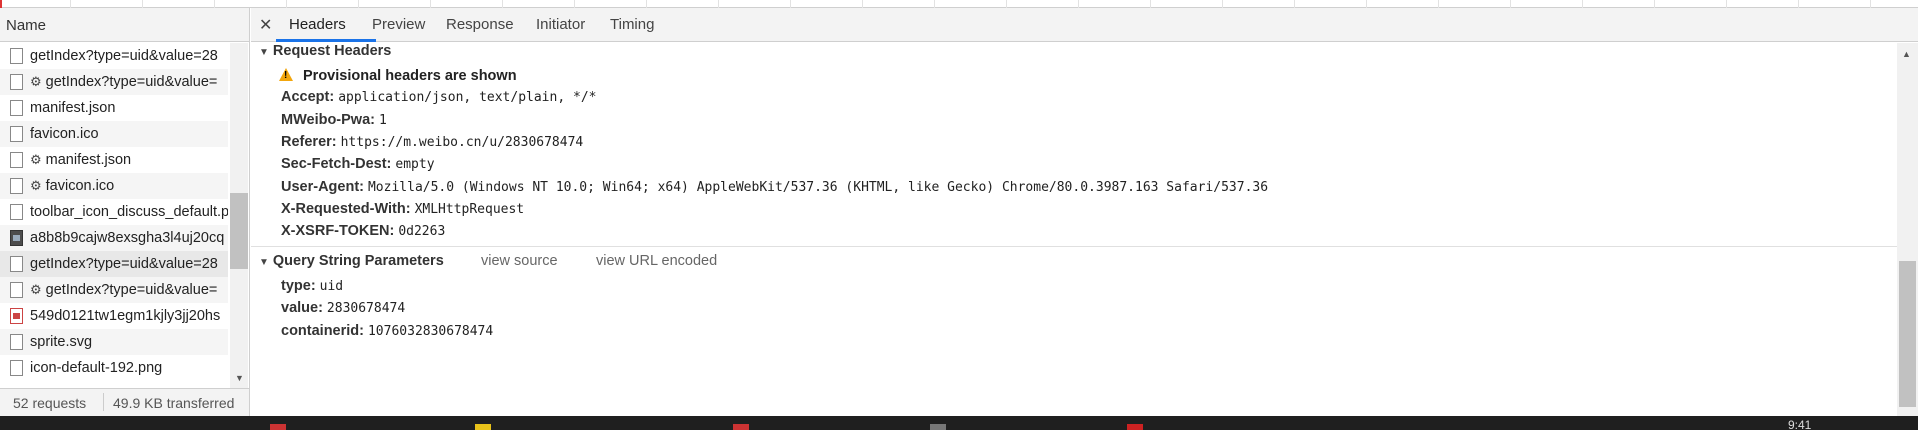 The image size is (1918, 430). I want to click on close-icon: ✕, so click(265, 25).